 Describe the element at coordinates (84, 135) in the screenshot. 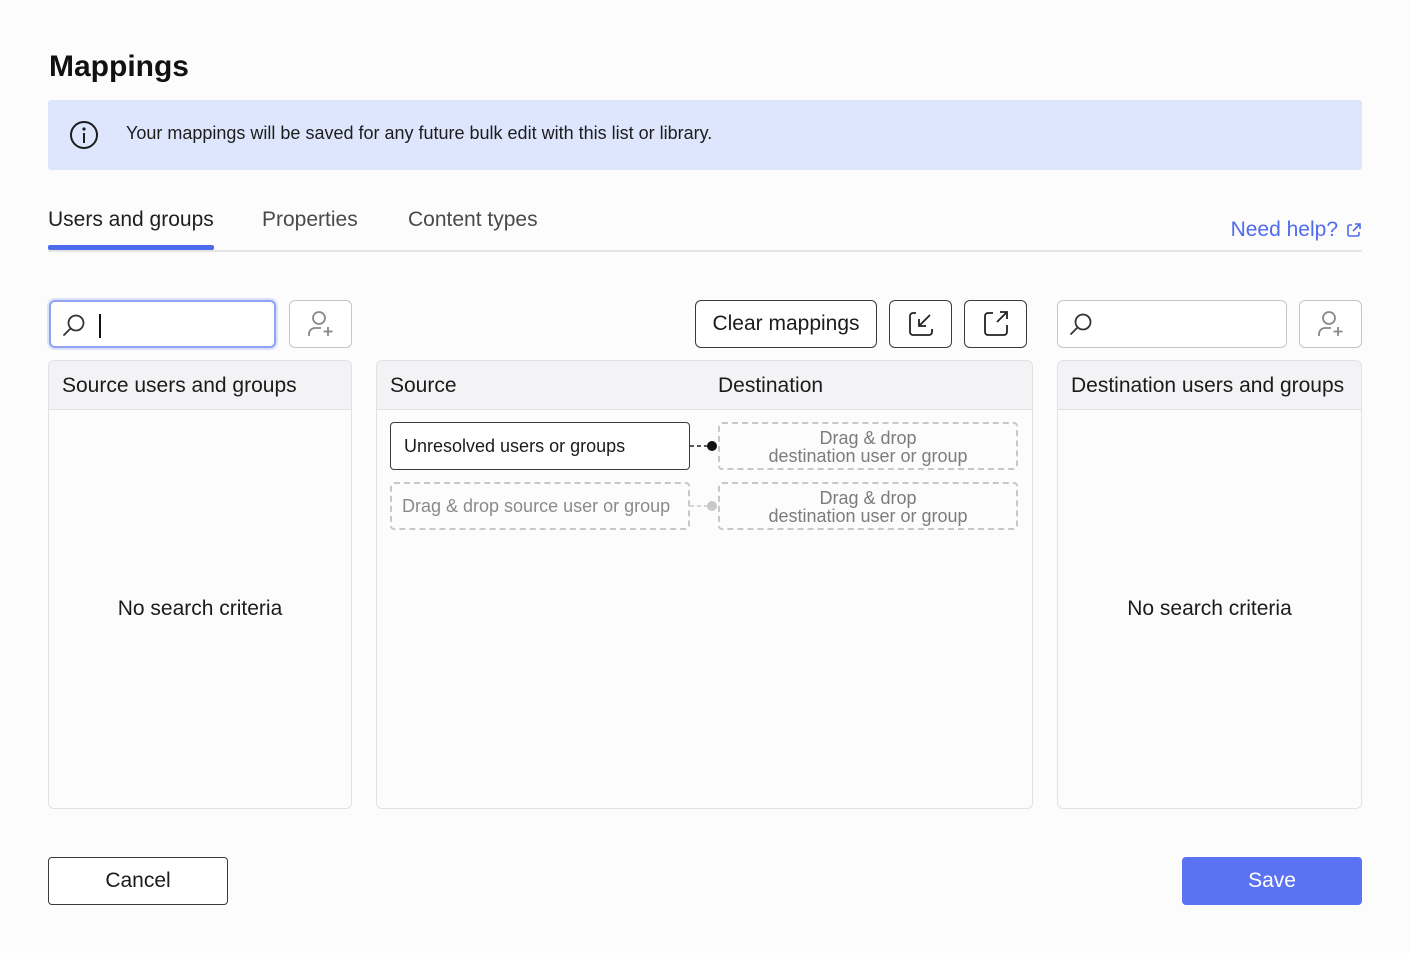

I see `info-icon` at that location.